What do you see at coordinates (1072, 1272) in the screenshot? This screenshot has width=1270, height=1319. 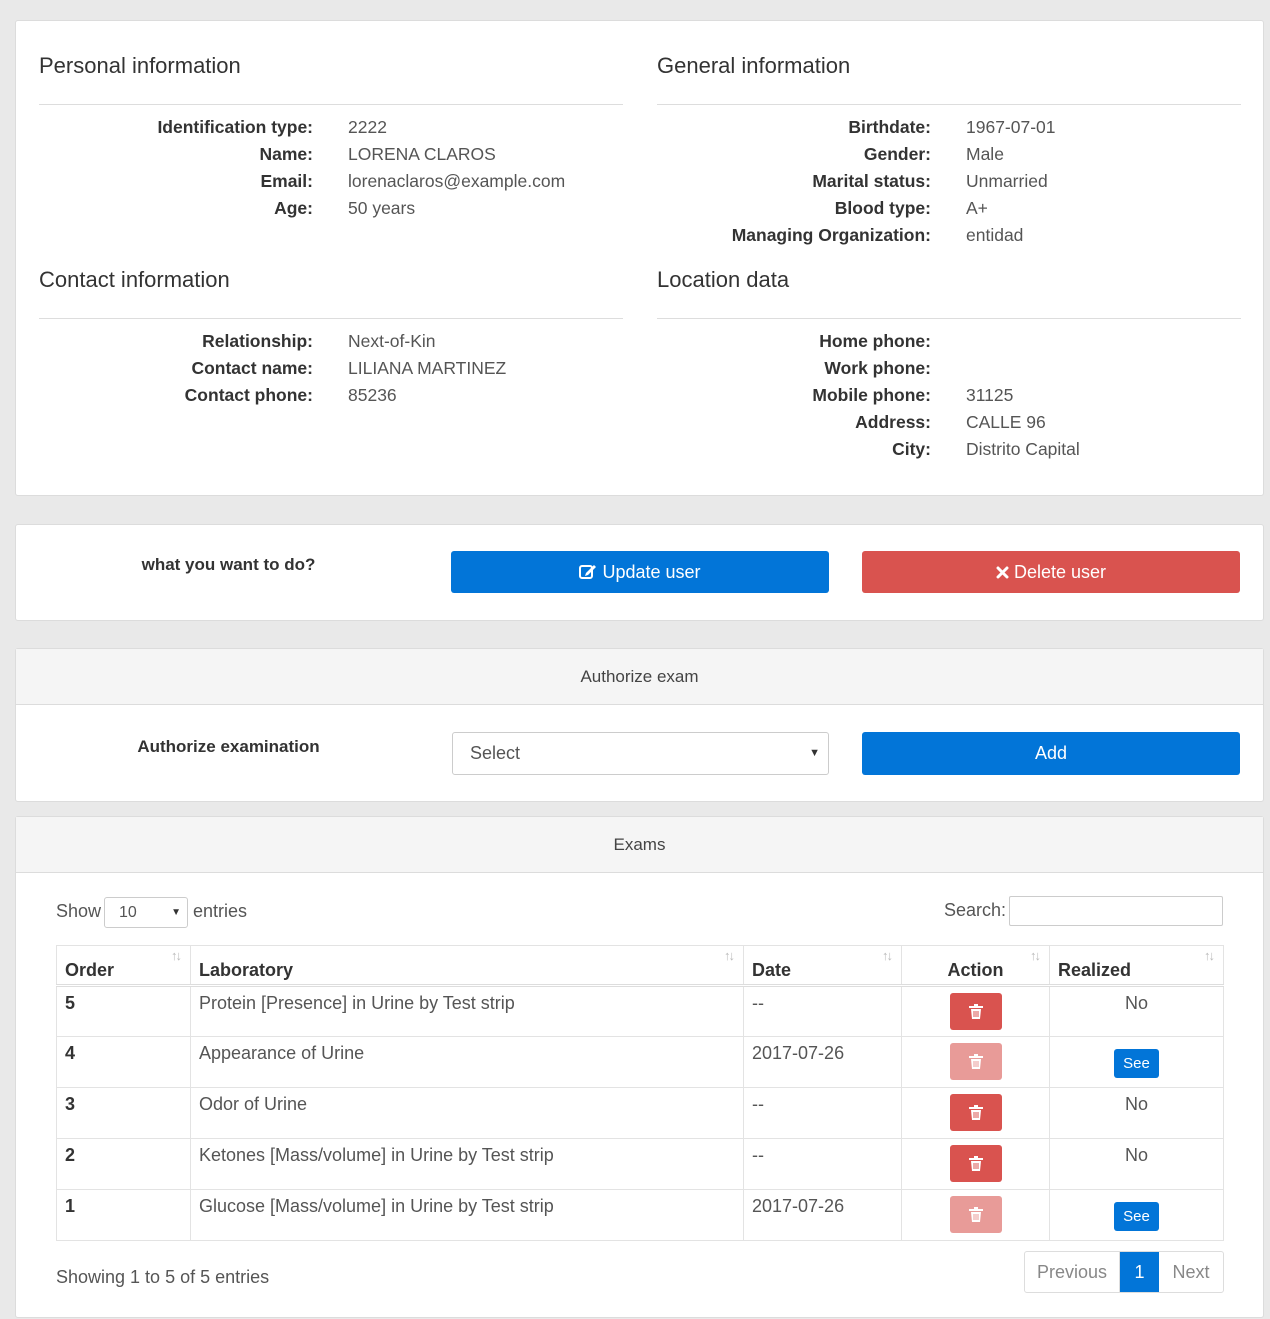 I see `previous-page-button: Previous` at bounding box center [1072, 1272].